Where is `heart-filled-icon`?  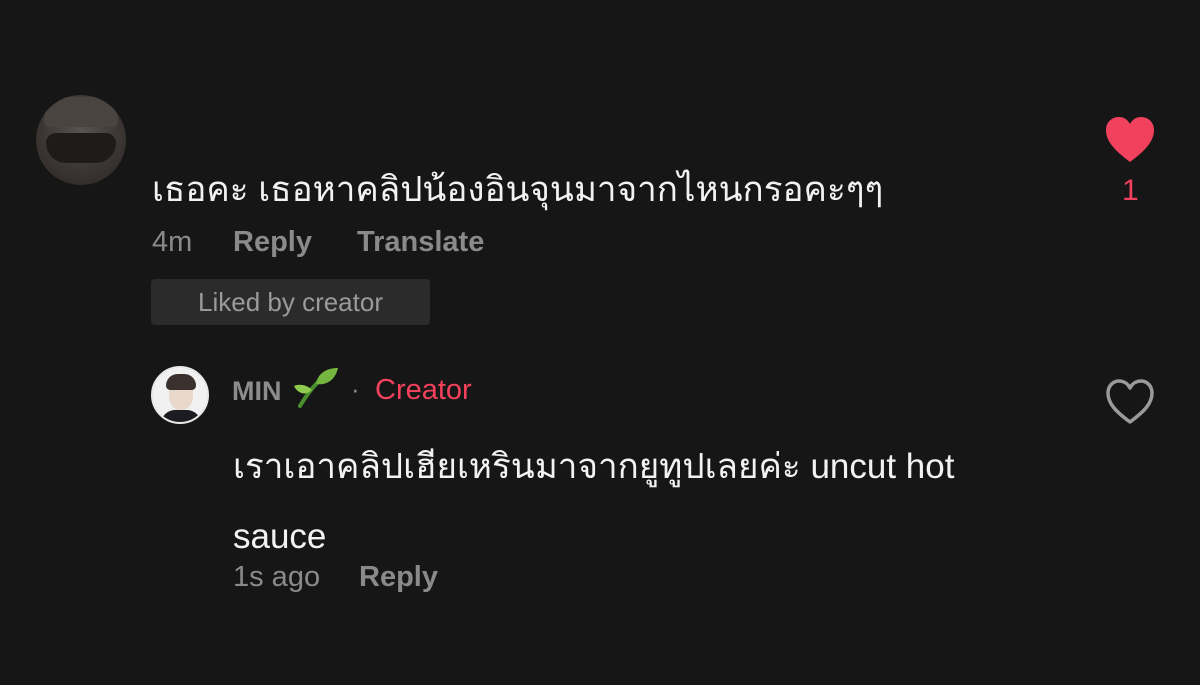 heart-filled-icon is located at coordinates (1130, 140).